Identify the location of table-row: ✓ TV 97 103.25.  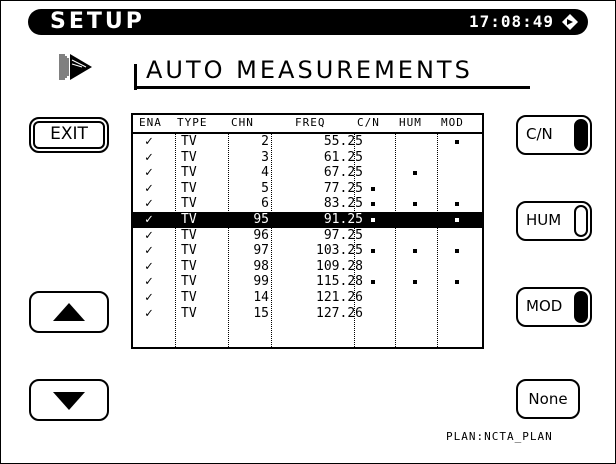
(307, 251).